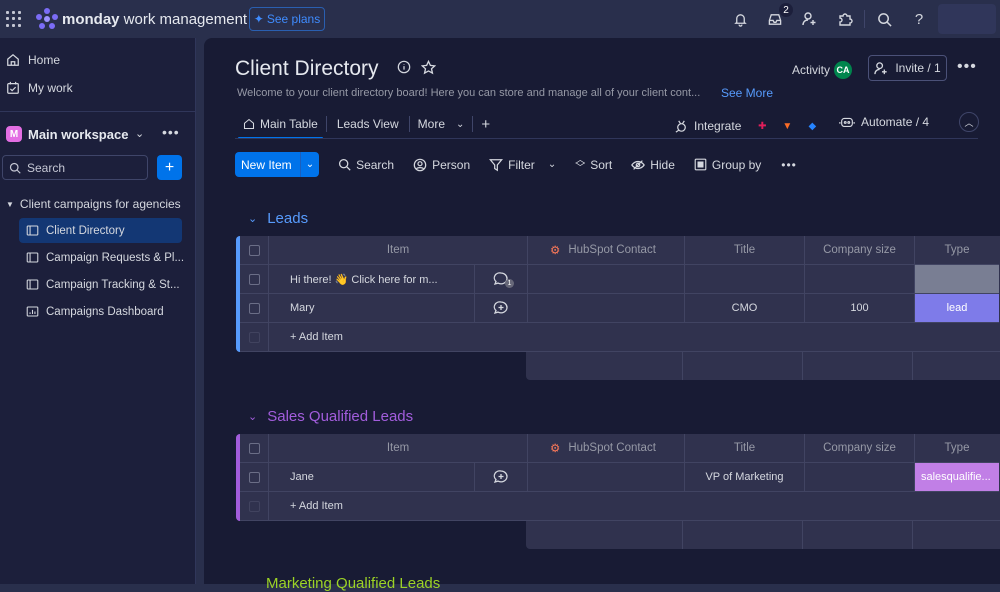  What do you see at coordinates (957, 279) in the screenshot?
I see `type-label-cell` at bounding box center [957, 279].